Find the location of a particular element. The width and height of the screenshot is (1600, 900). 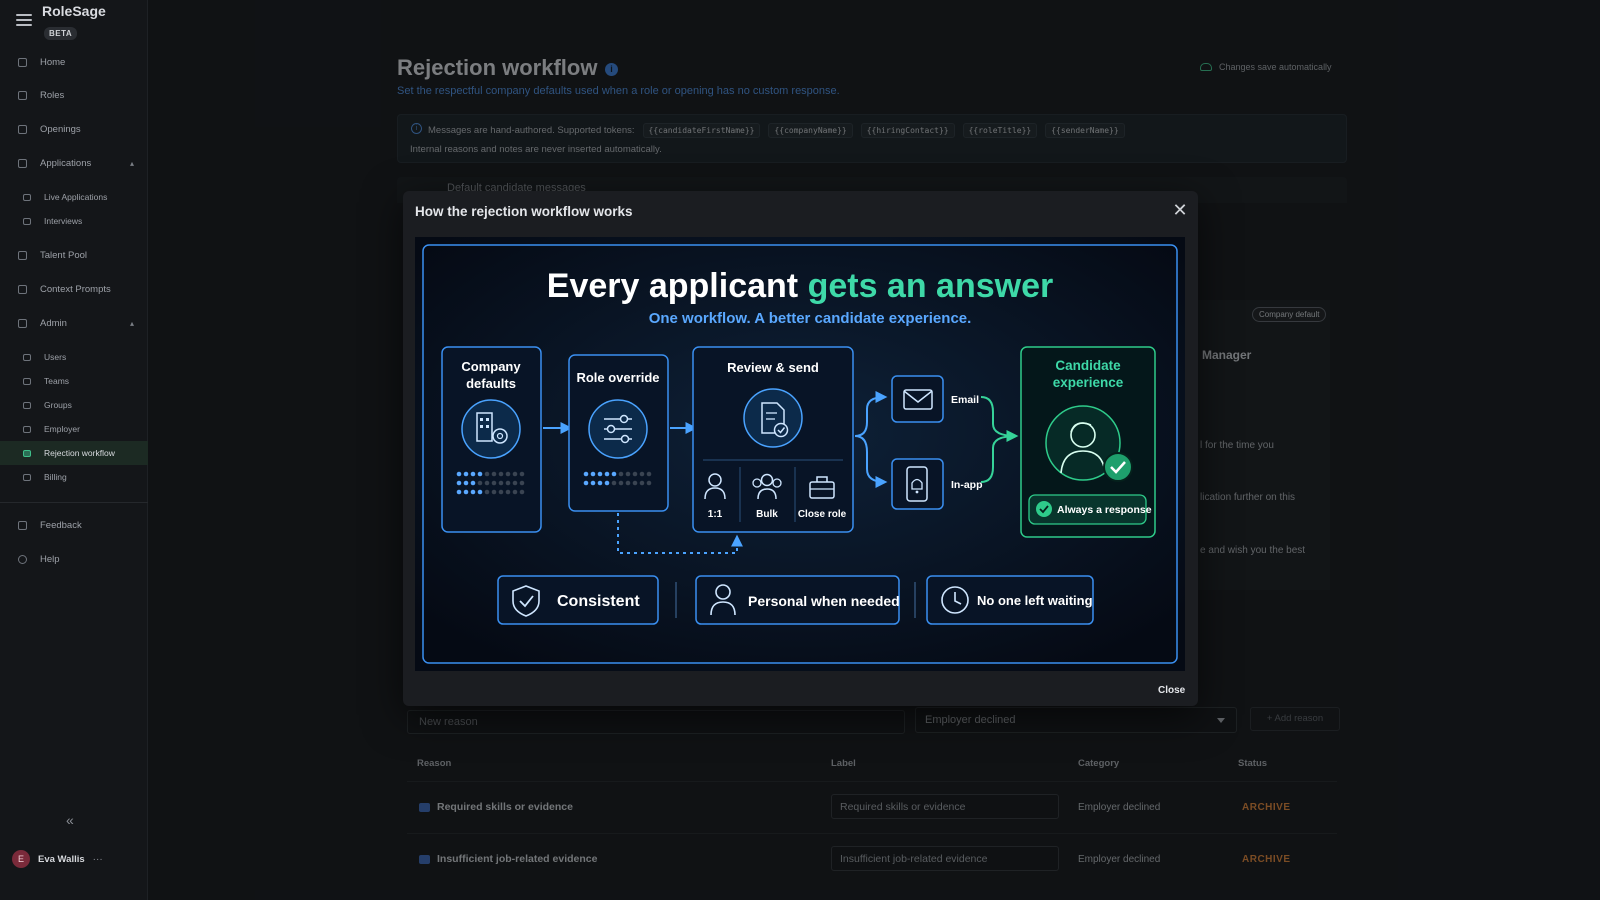

sidebar-item-help: Help is located at coordinates (74, 559).